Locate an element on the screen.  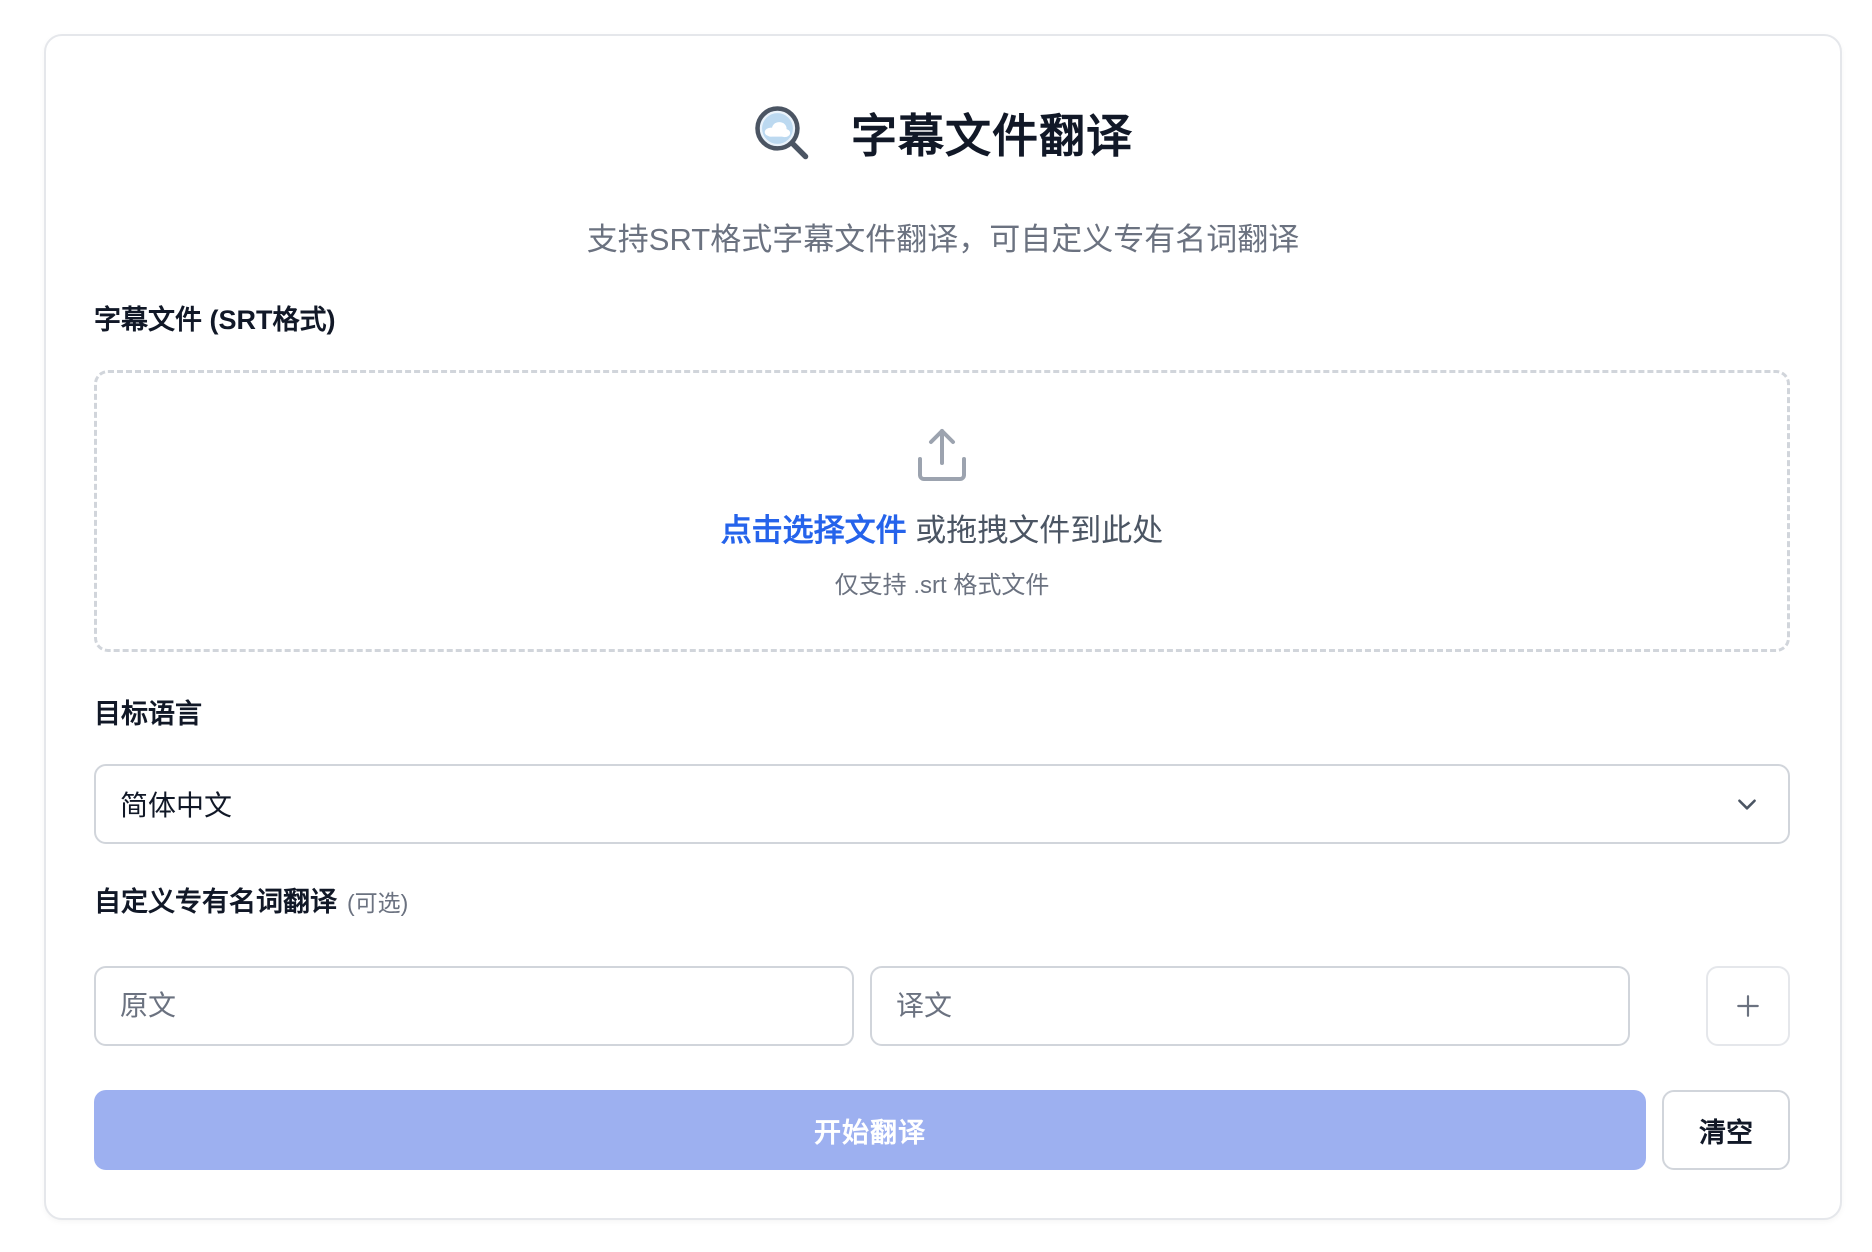
page-subtitle: 支持SRT格式字幕文件翻译，可自定义专有名词翻译 is located at coordinates (943, 239).